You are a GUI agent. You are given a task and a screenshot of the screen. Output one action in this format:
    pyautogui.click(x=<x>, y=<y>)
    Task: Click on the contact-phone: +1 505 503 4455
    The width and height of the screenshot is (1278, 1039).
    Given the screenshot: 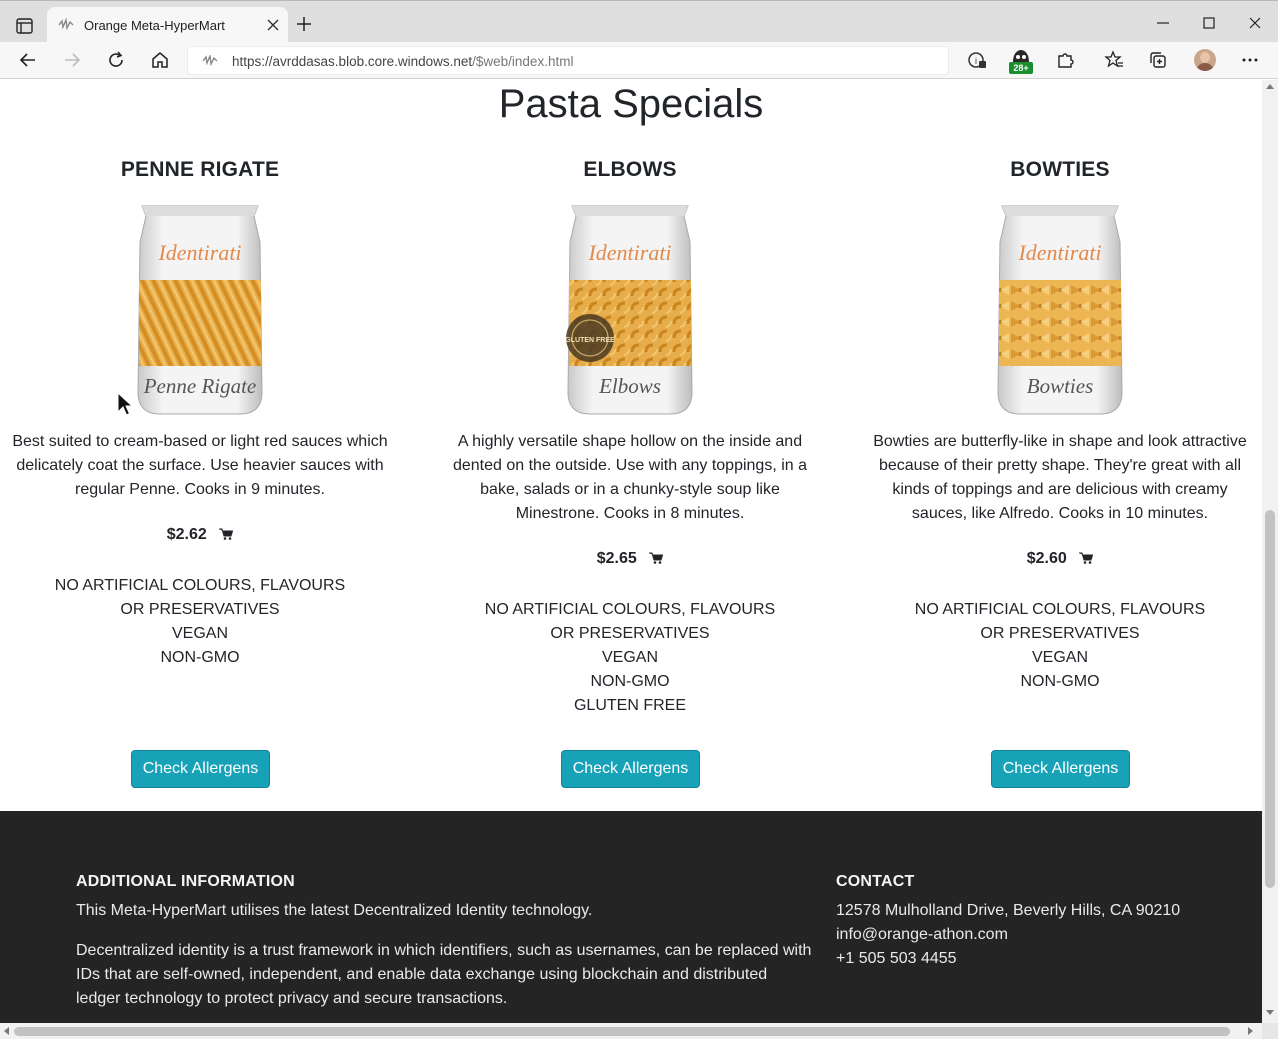 What is the action you would take?
    pyautogui.click(x=896, y=958)
    